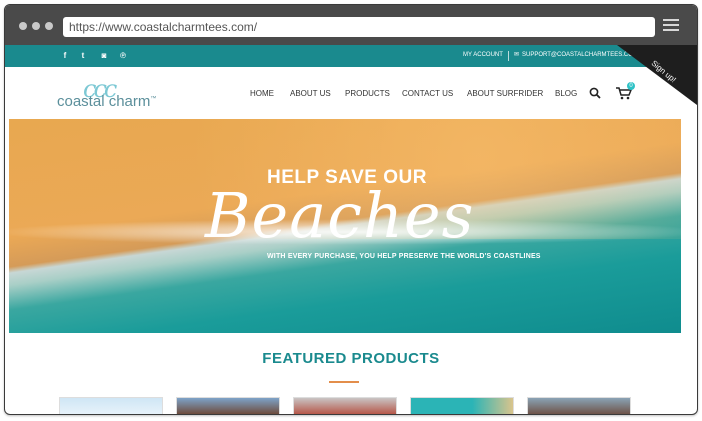 The height and width of the screenshot is (421, 702). I want to click on nav-about-us: ABOUT US, so click(310, 93).